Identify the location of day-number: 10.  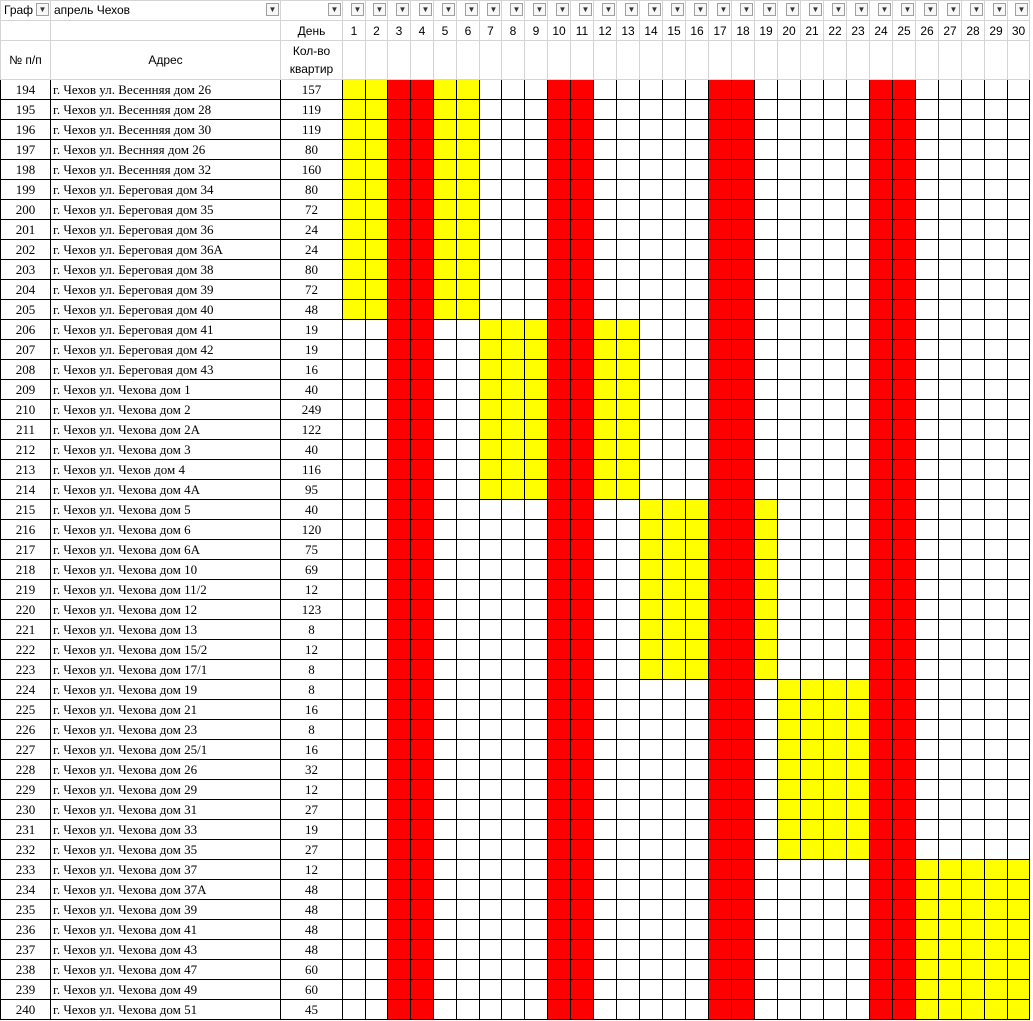
(559, 30).